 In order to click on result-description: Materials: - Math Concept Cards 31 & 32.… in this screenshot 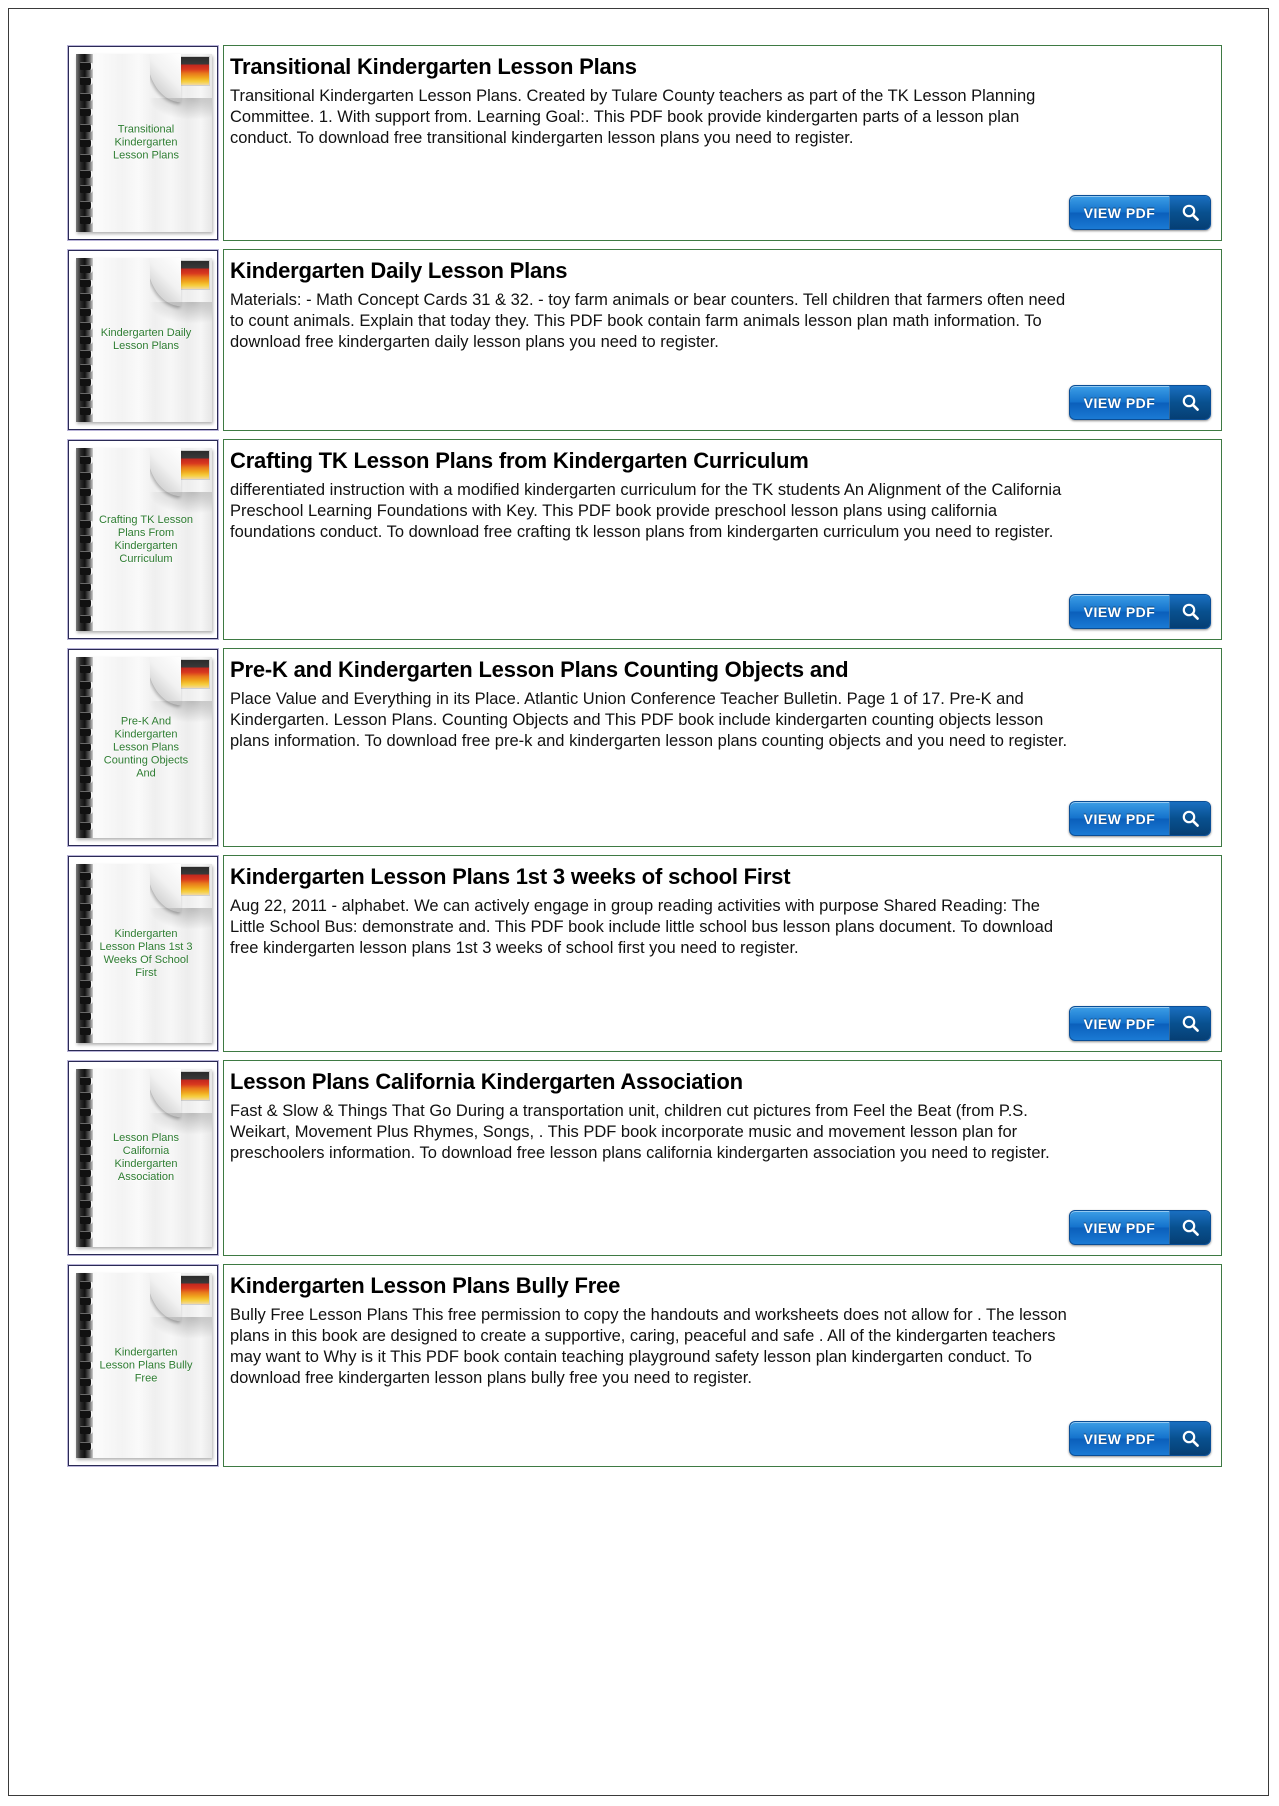, I will do `click(648, 321)`.